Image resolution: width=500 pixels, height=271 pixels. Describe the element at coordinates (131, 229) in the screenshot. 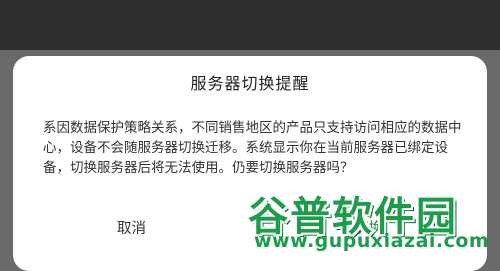

I see `cancel-button: 取消` at that location.